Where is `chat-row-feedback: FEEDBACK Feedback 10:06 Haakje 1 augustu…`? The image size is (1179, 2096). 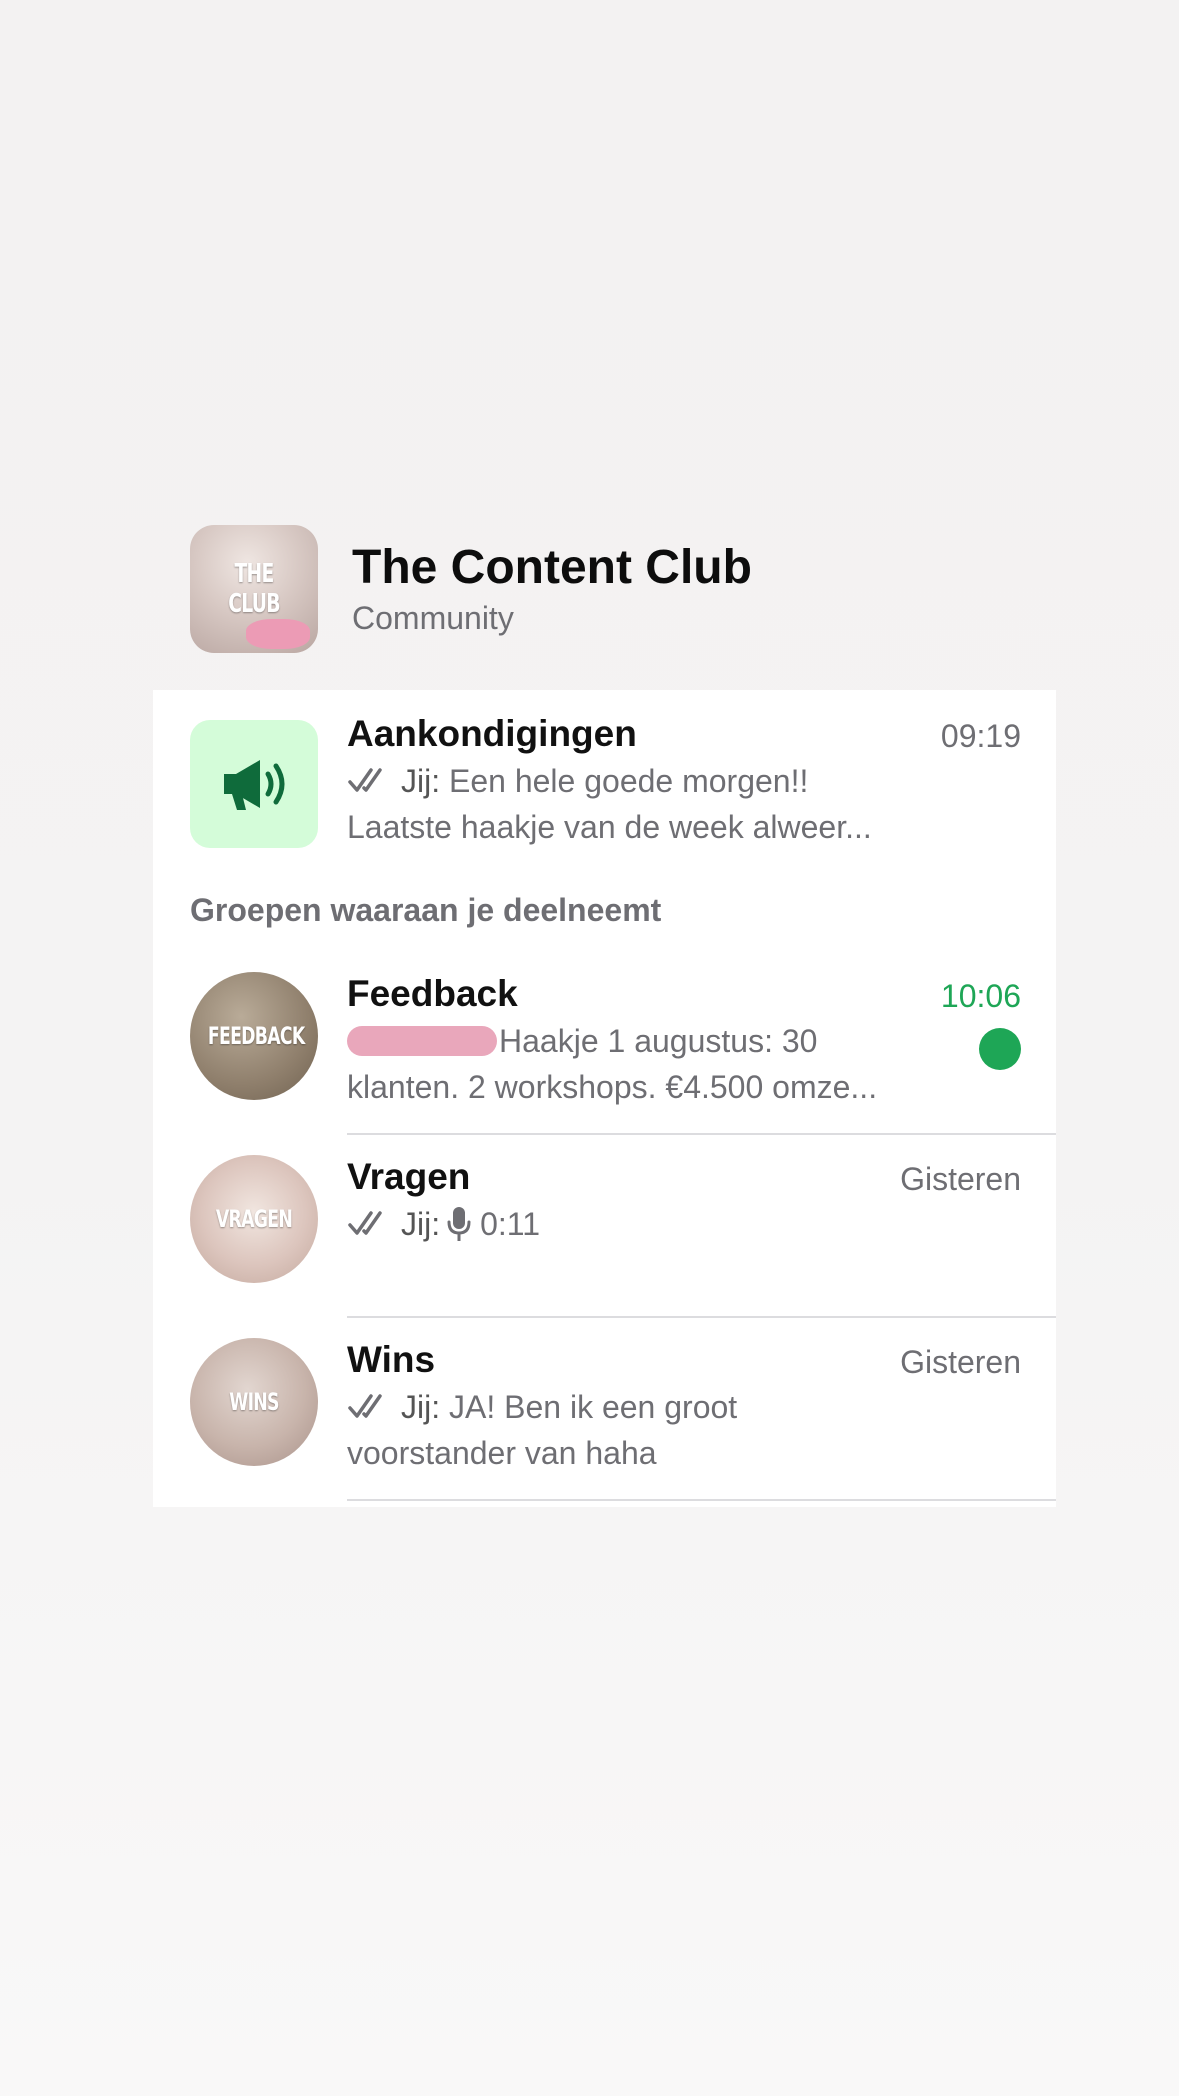 chat-row-feedback: FEEDBACK Feedback 10:06 Haakje 1 augustu… is located at coordinates (604, 1042).